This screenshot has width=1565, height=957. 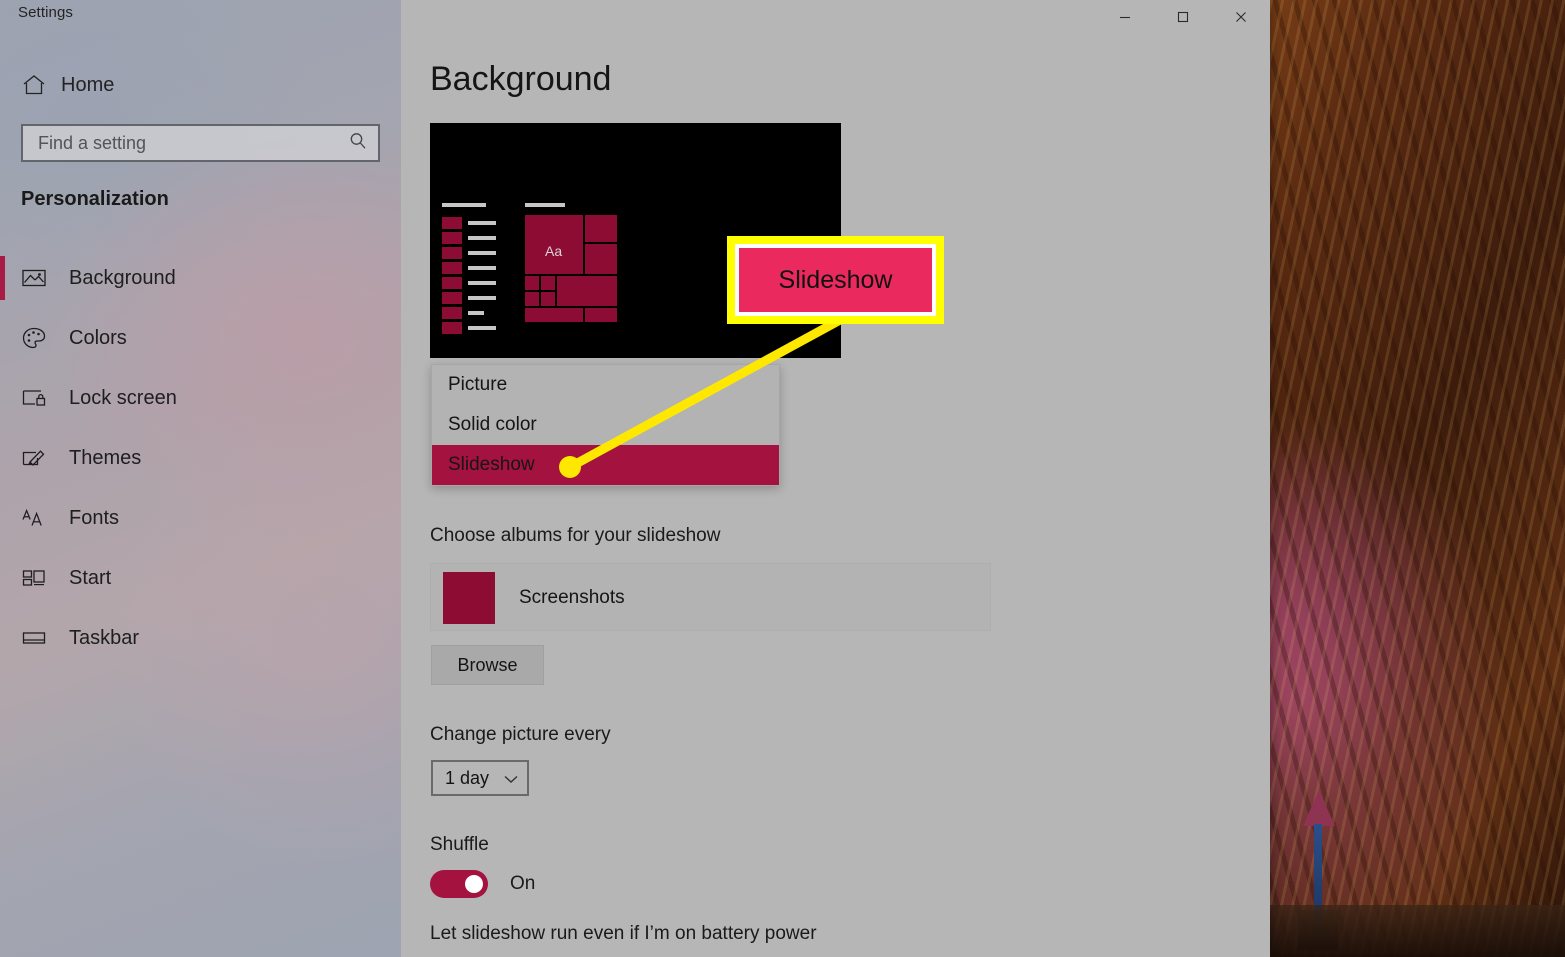 I want to click on fonts-icon, so click(x=34, y=518).